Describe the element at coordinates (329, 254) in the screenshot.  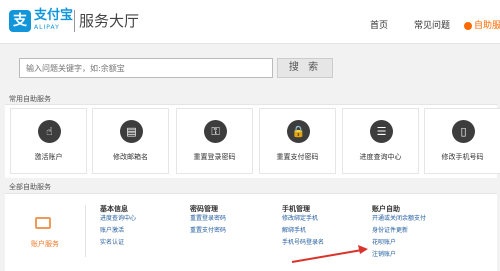
I see `annotation-arrow` at that location.